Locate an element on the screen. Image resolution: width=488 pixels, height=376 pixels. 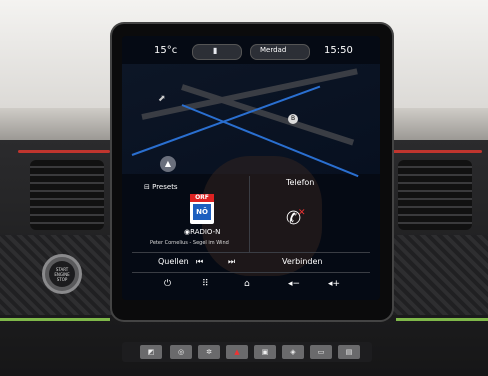
map-compass-icon: ⬈ is located at coordinates (162, 99).